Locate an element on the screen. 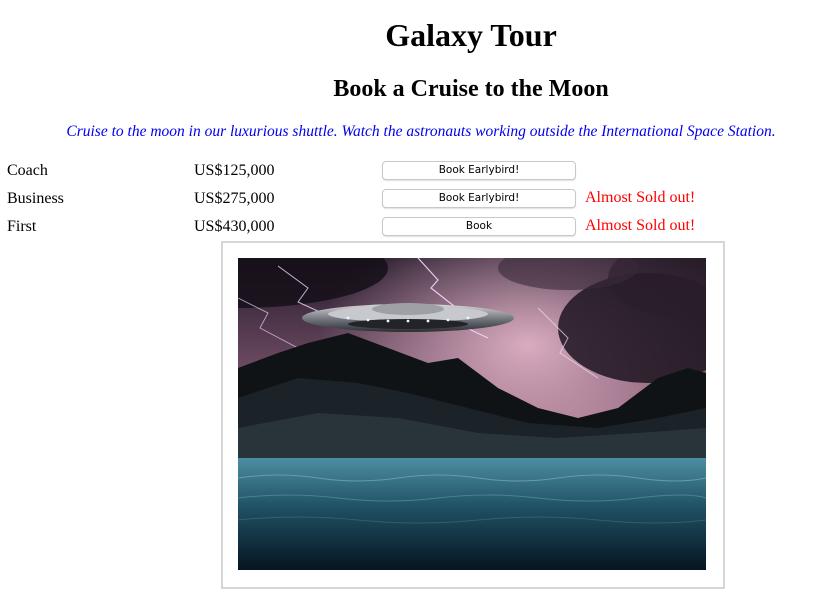 Image resolution: width=822 pixels, height=597 pixels. fare-price: US$275,000 is located at coordinates (234, 198).